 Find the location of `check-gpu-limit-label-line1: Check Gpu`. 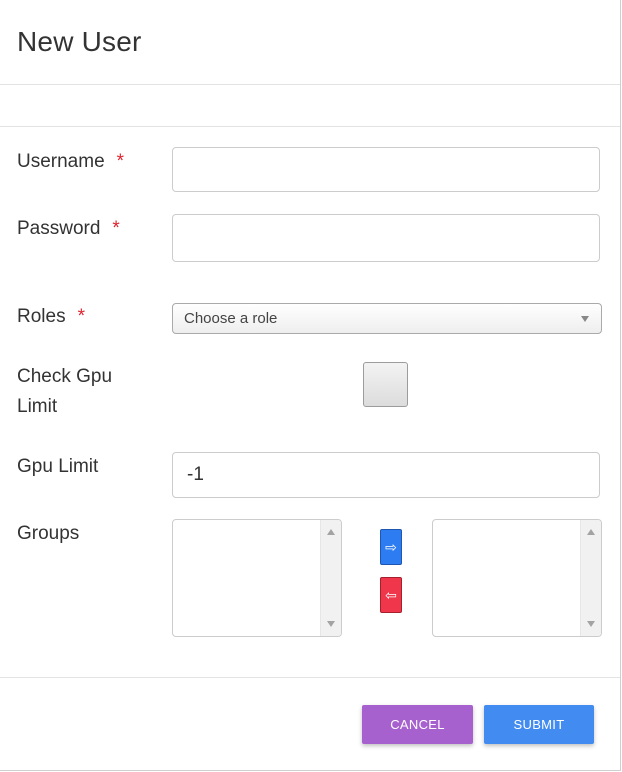

check-gpu-limit-label-line1: Check Gpu is located at coordinates (65, 376).